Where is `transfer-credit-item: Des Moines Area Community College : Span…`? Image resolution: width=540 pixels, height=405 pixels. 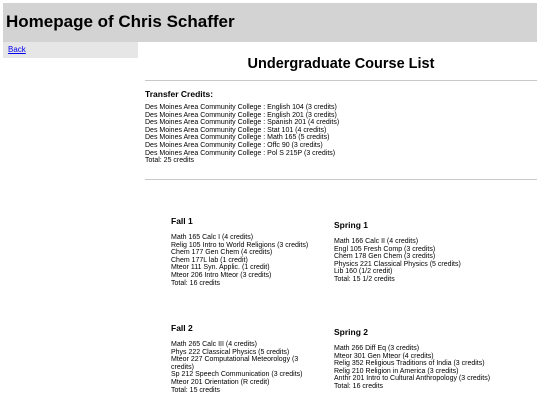 transfer-credit-item: Des Moines Area Community College : Span… is located at coordinates (242, 123).